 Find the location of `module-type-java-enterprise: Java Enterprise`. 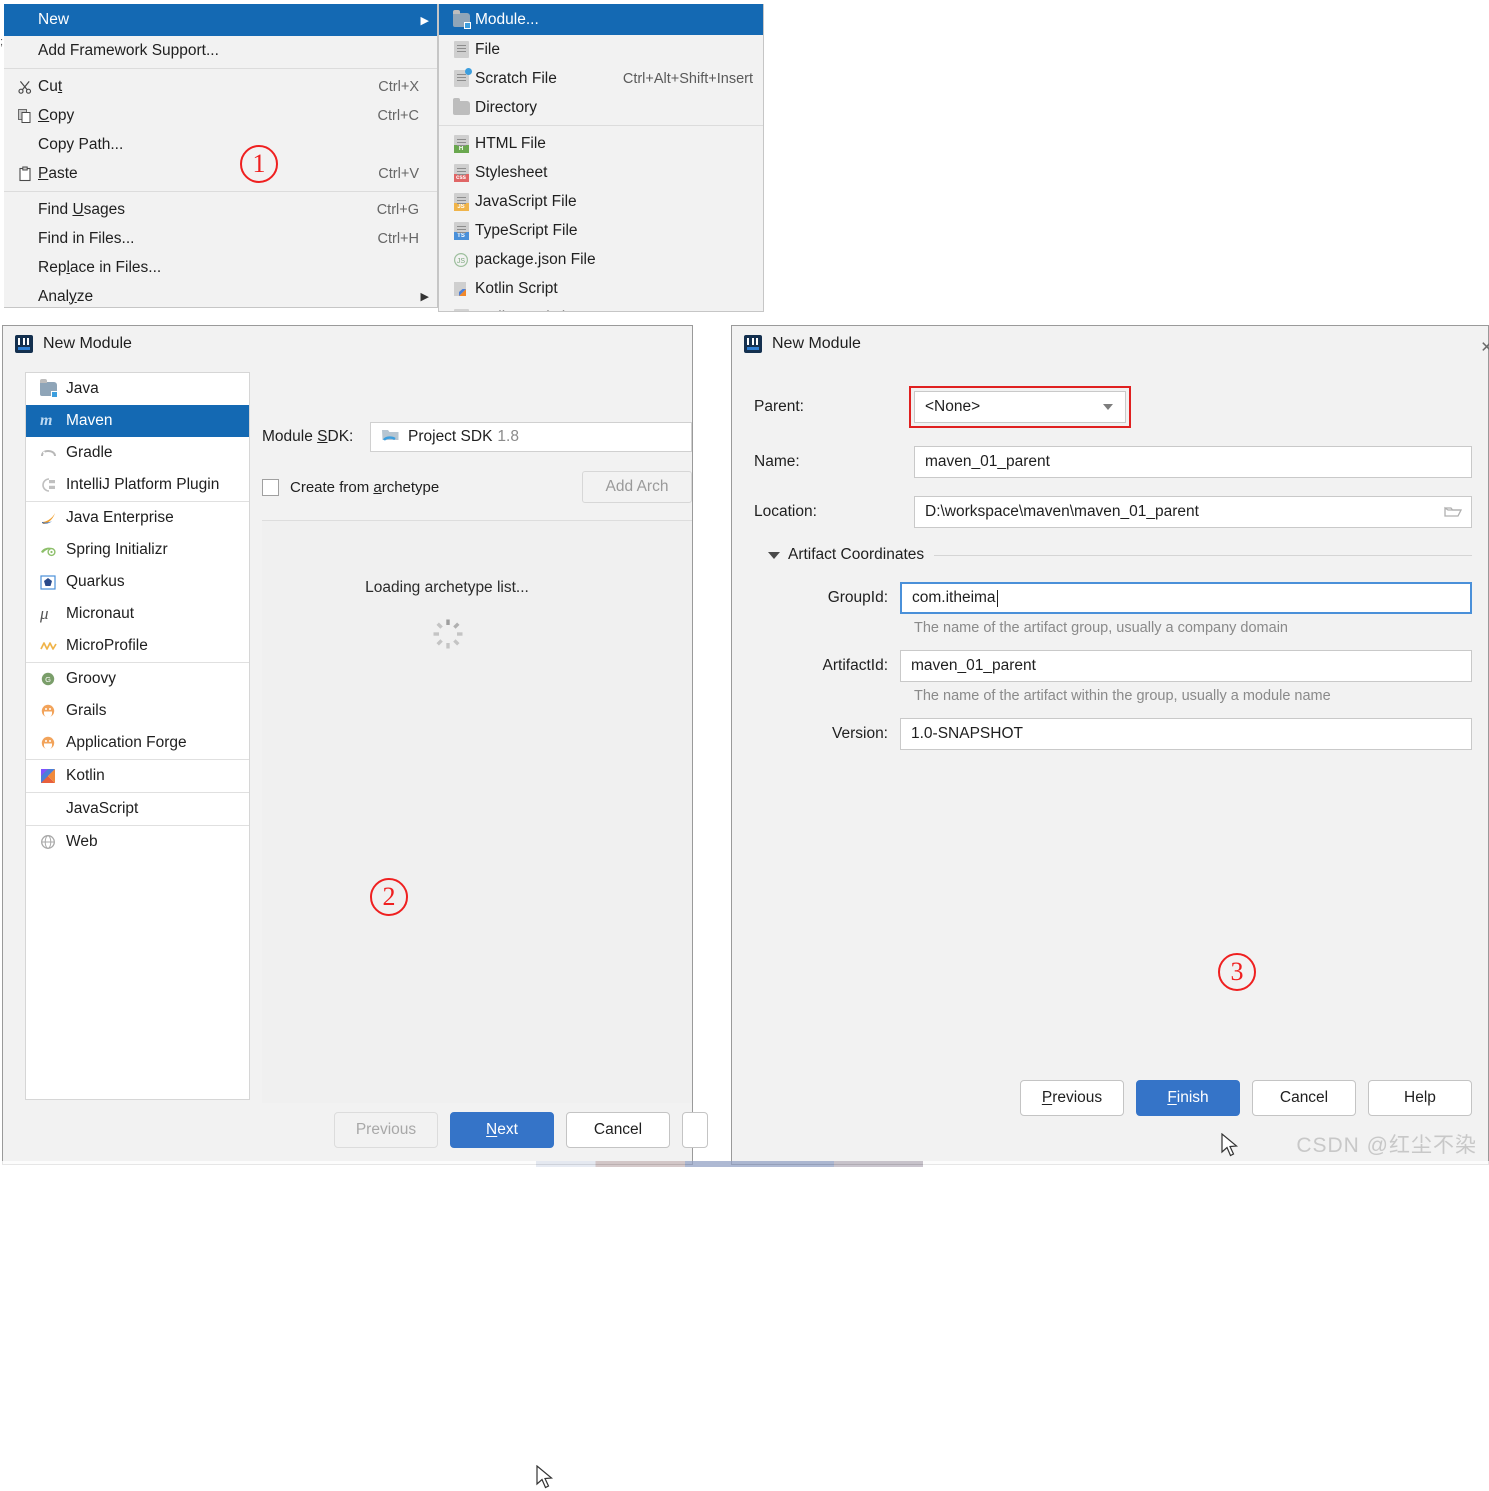

module-type-java-enterprise: Java Enterprise is located at coordinates (137, 518).